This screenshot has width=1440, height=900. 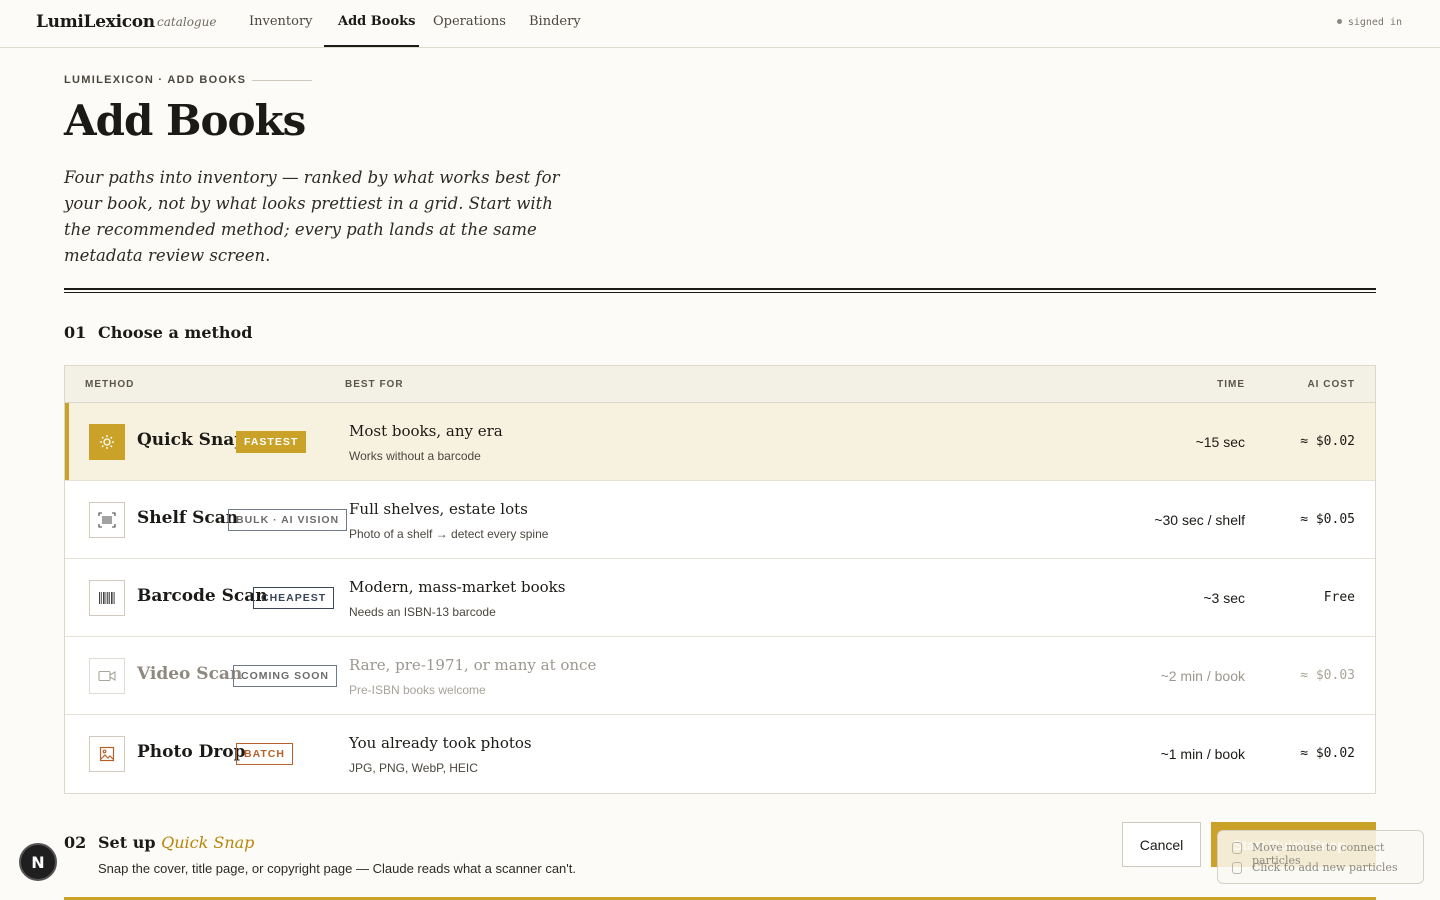 What do you see at coordinates (415, 456) in the screenshot?
I see `method-note: Works without a barcode` at bounding box center [415, 456].